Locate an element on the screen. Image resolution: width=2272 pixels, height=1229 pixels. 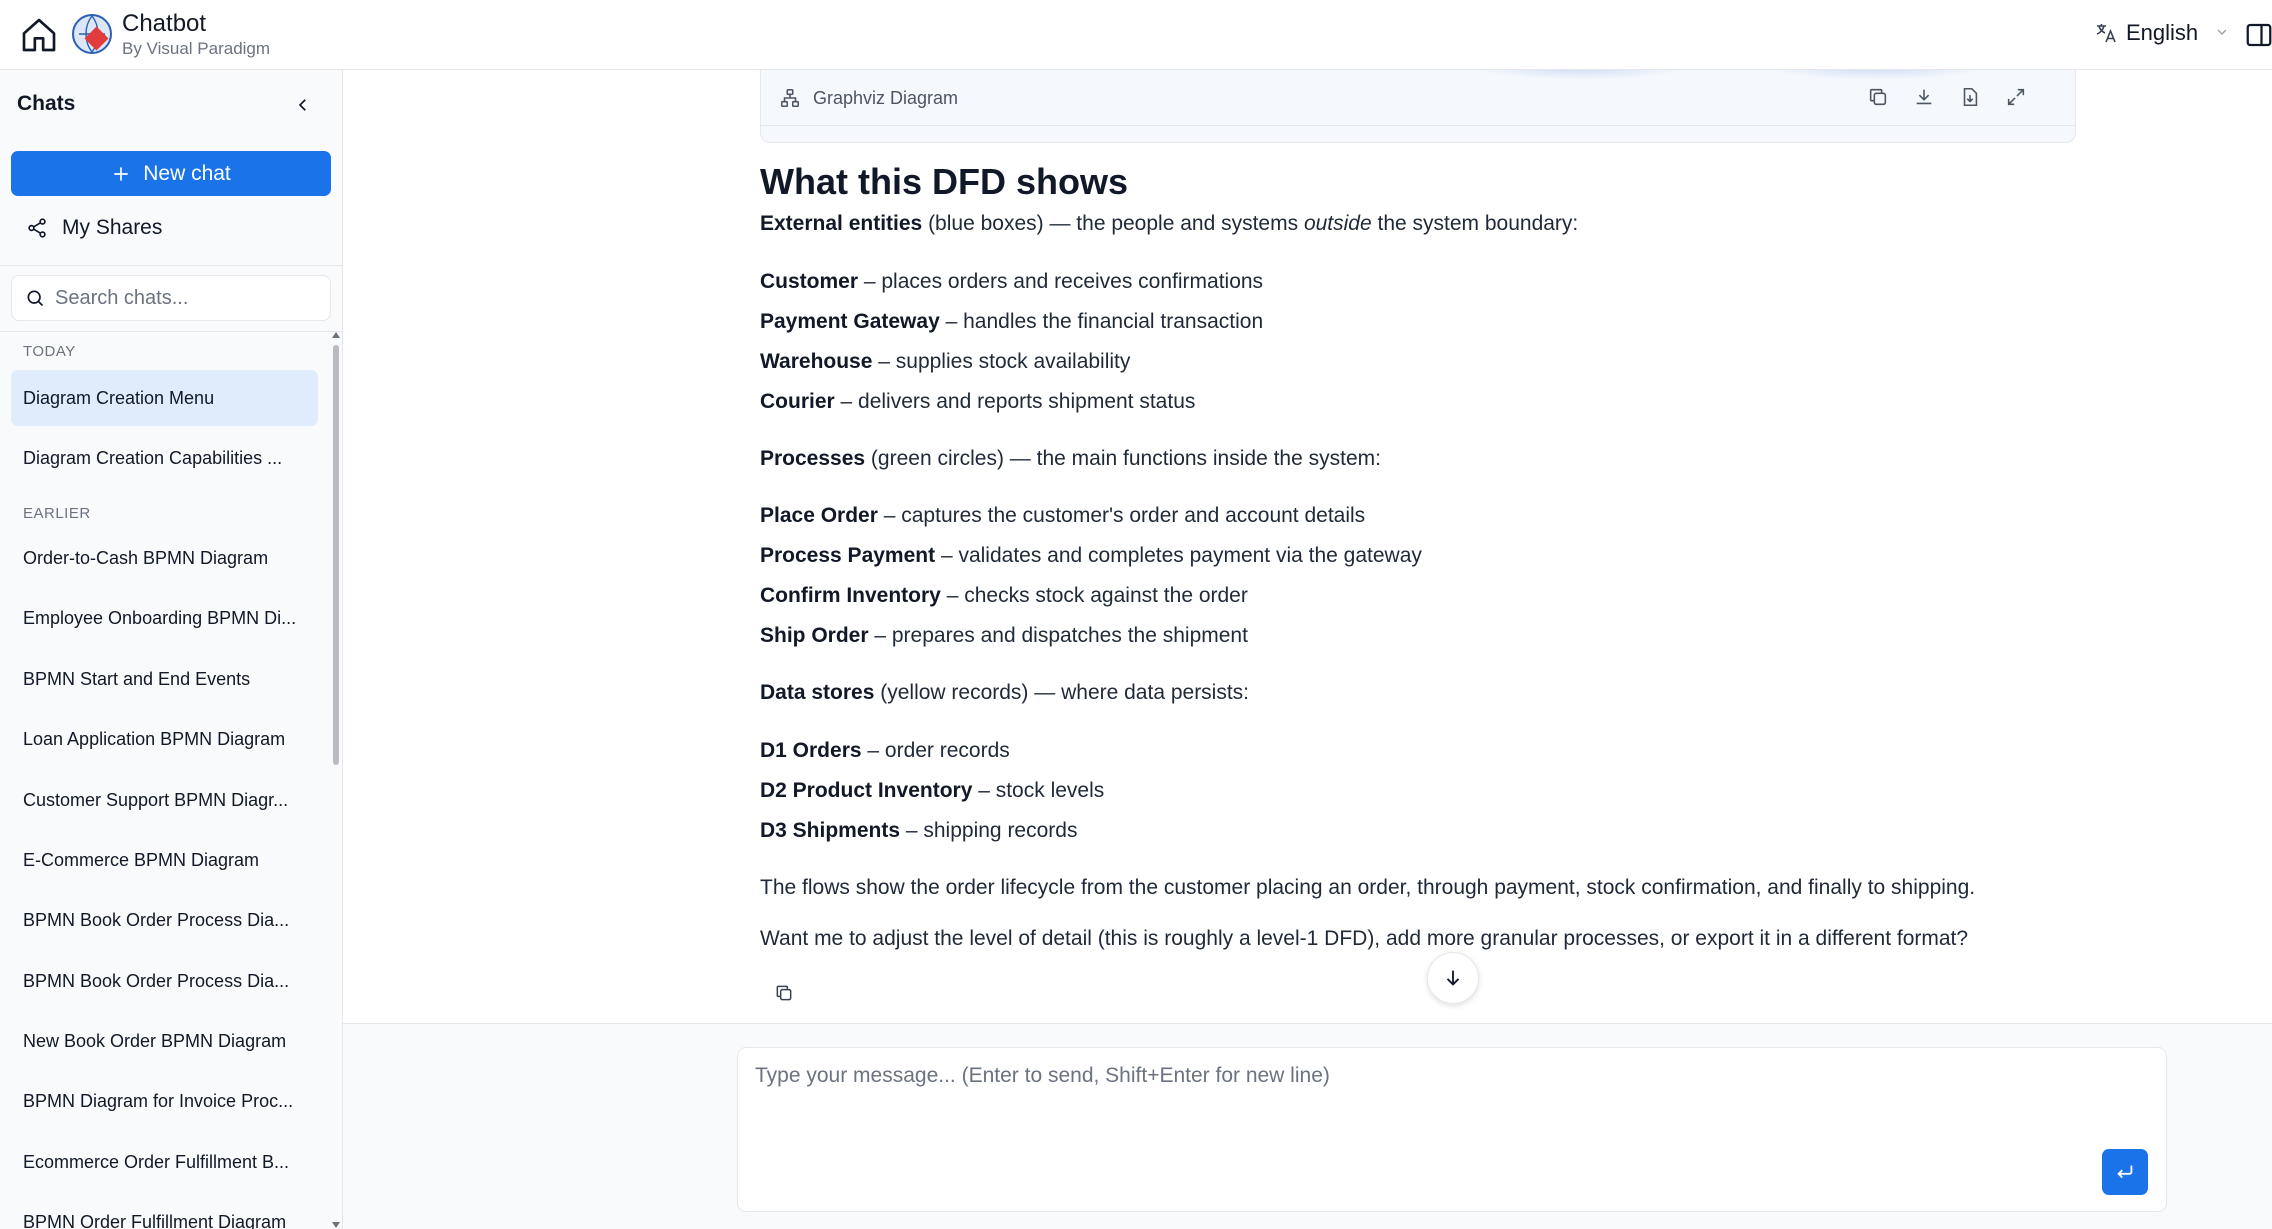
sidebar-heading: Chats is located at coordinates (46, 103).